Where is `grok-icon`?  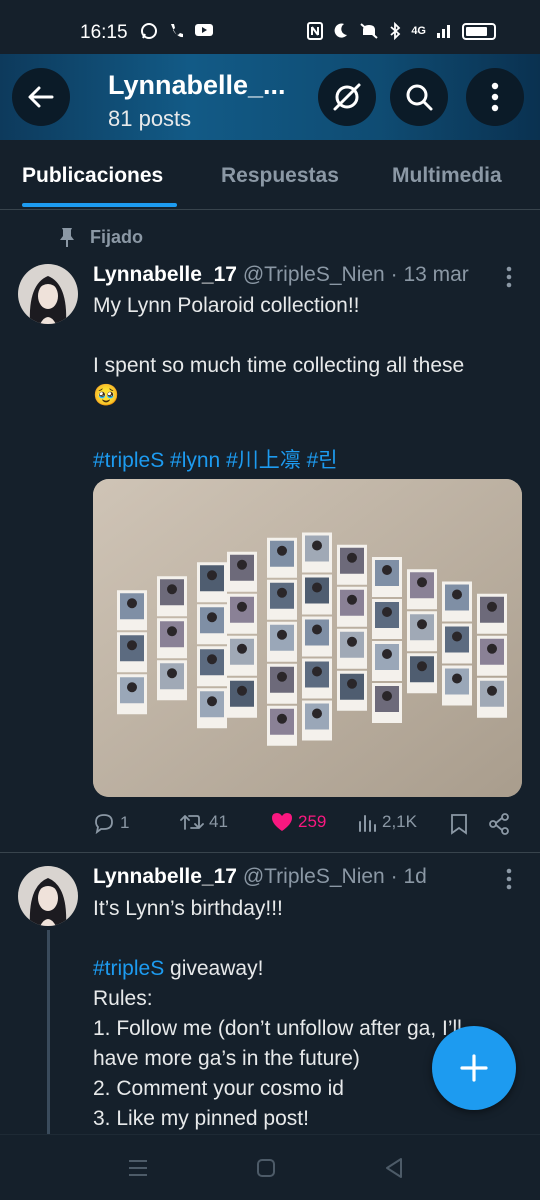 grok-icon is located at coordinates (347, 97).